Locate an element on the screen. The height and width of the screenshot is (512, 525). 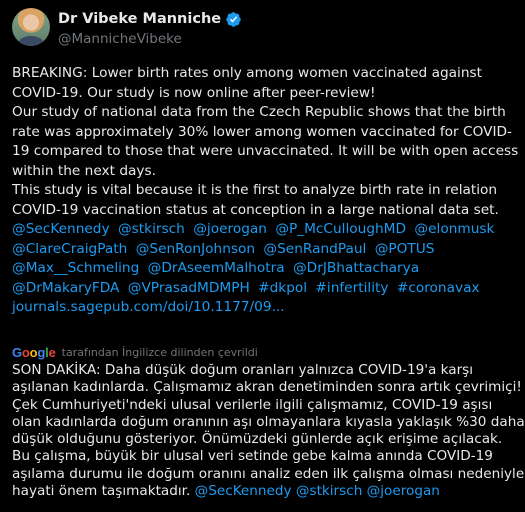
post-line: within the next days. is located at coordinates (84, 170).